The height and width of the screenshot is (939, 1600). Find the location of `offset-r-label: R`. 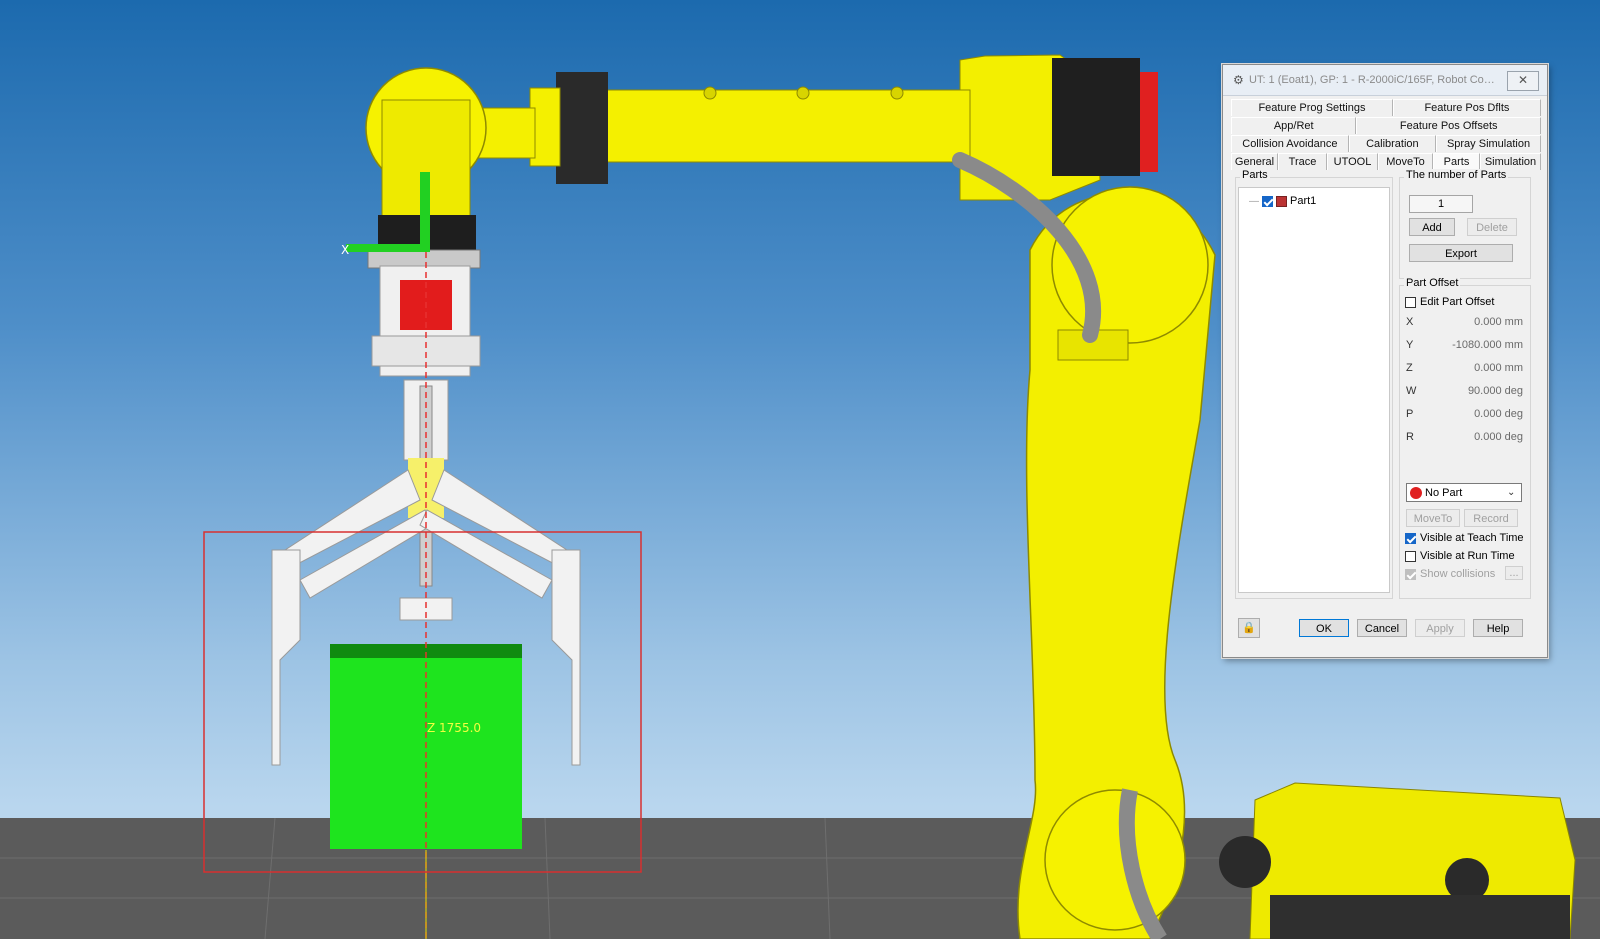

offset-r-label: R is located at coordinates (1410, 437).